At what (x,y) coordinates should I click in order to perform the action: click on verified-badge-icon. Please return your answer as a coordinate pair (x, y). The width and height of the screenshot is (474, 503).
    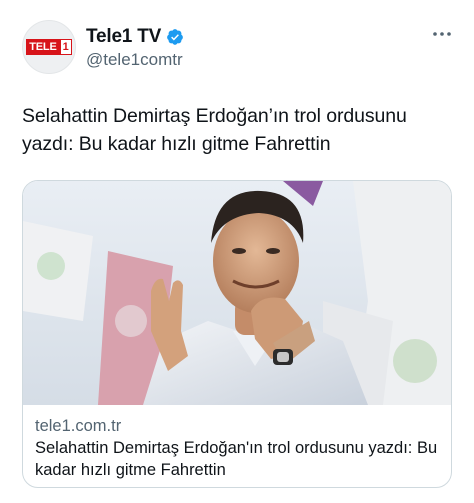
    Looking at the image, I should click on (175, 37).